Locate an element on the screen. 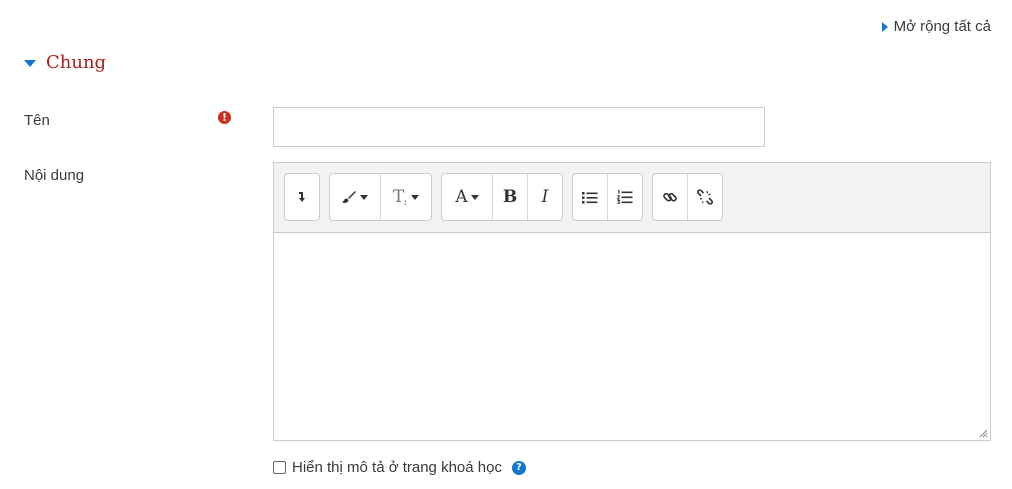  italic-button: I is located at coordinates (545, 197).